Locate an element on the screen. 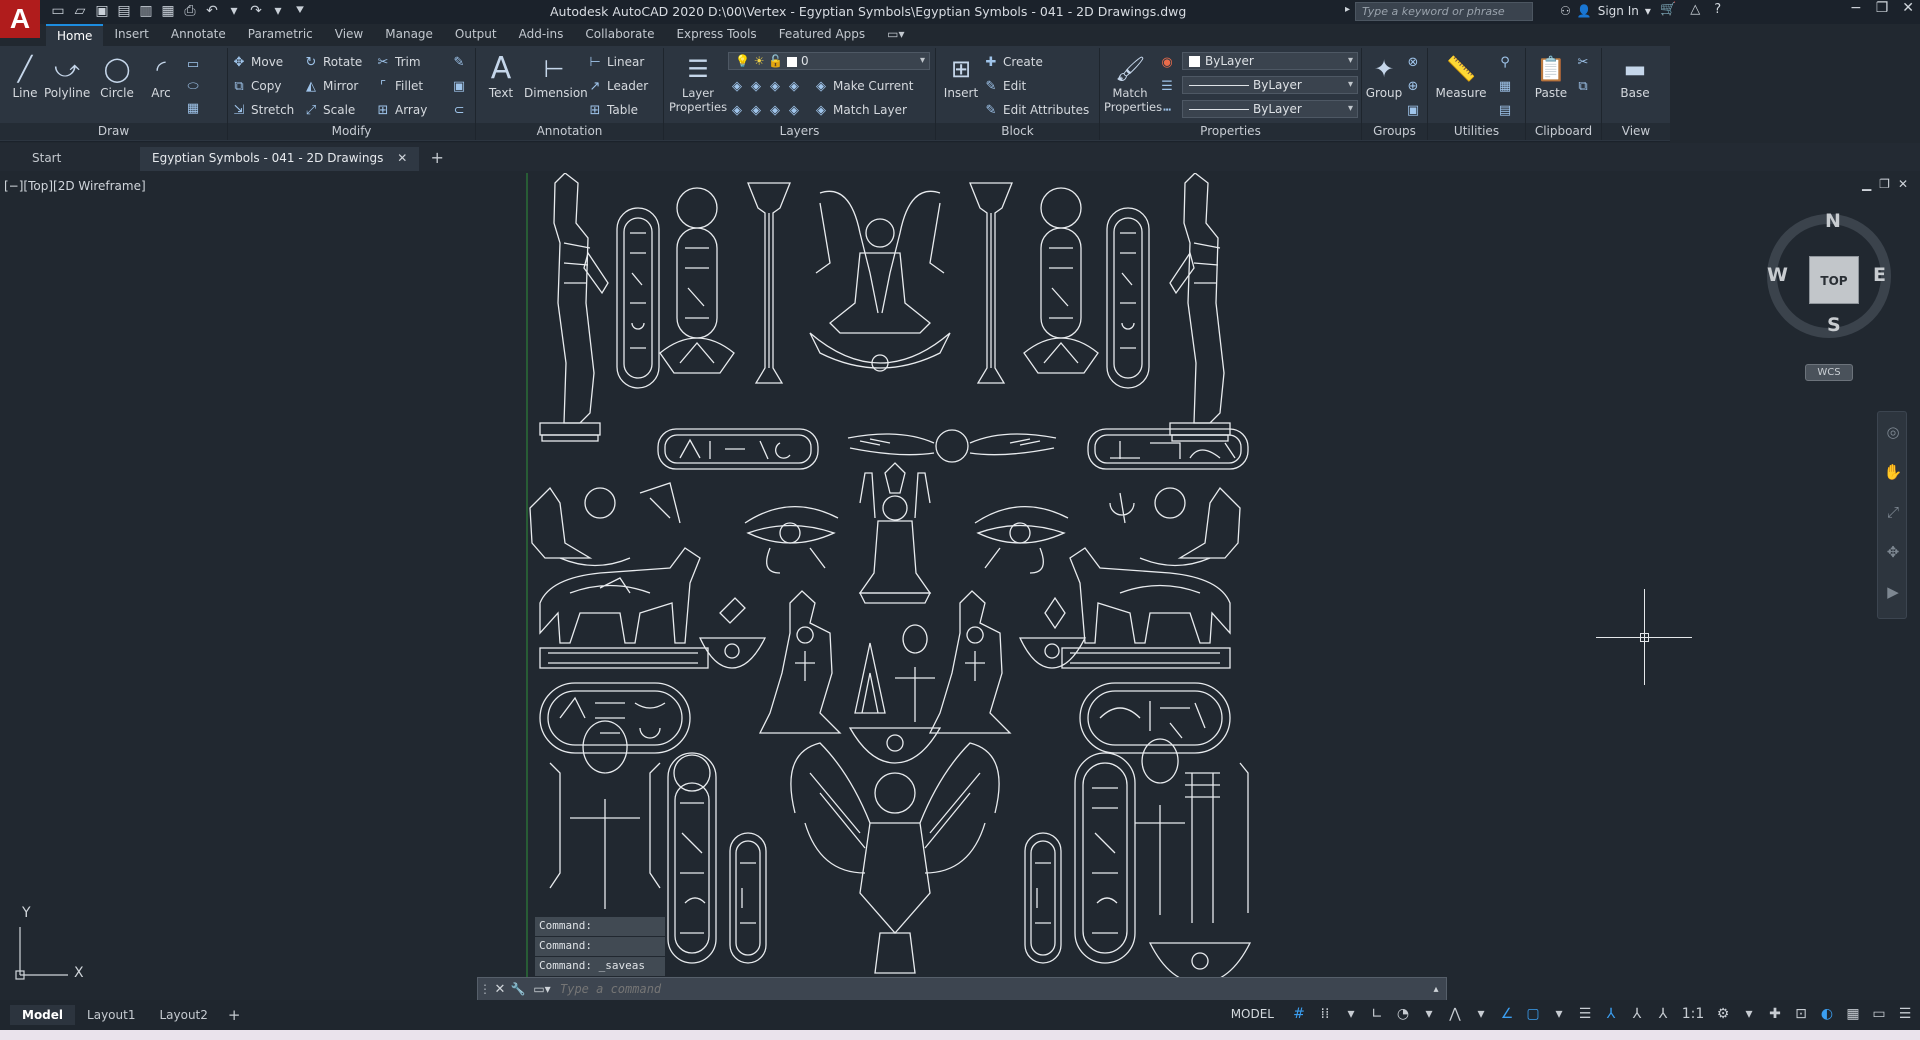  annotation-scale-icon: ⅄ is located at coordinates (1663, 1014).